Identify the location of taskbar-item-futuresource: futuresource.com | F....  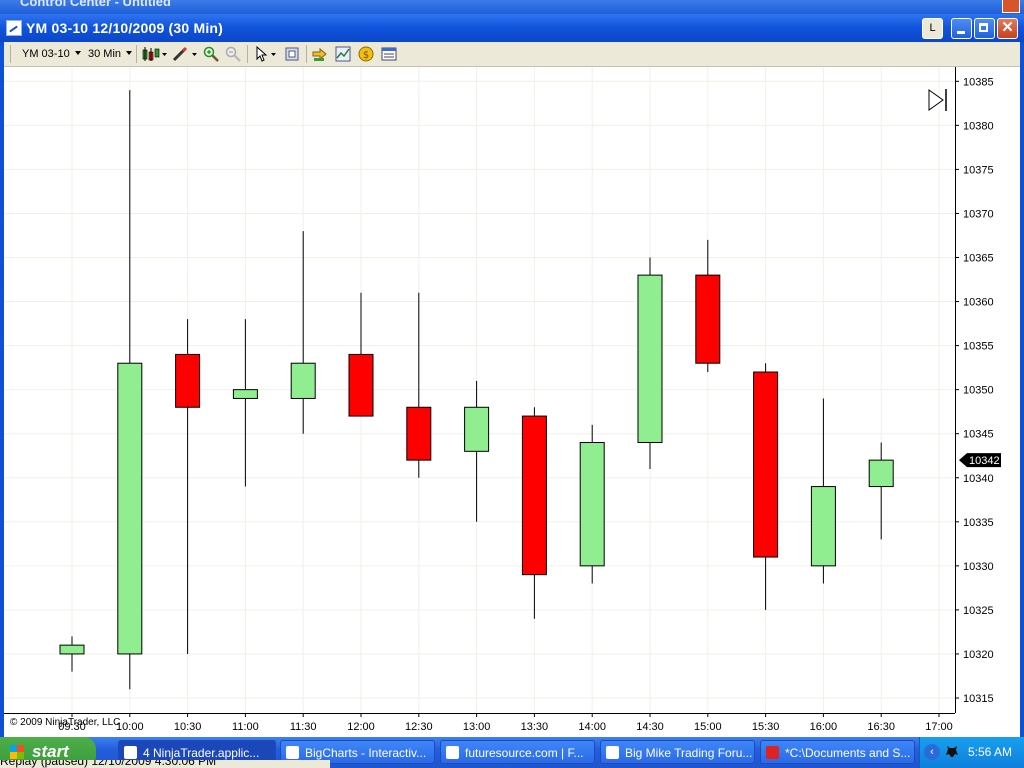
(517, 752).